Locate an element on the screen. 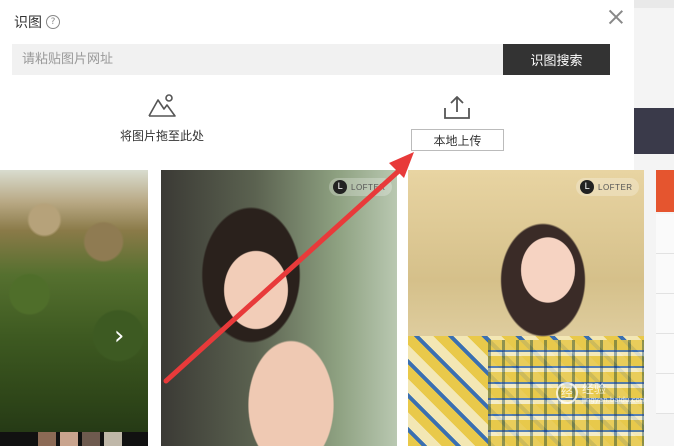 This screenshot has width=674, height=446. help-icon: ? is located at coordinates (53, 22).